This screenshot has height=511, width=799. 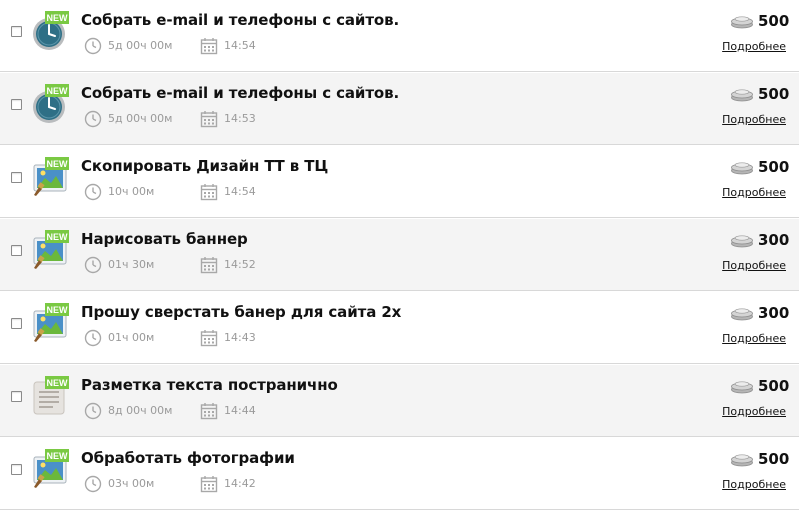 What do you see at coordinates (140, 410) in the screenshot?
I see `task-duration: 8д 00ч 00м` at bounding box center [140, 410].